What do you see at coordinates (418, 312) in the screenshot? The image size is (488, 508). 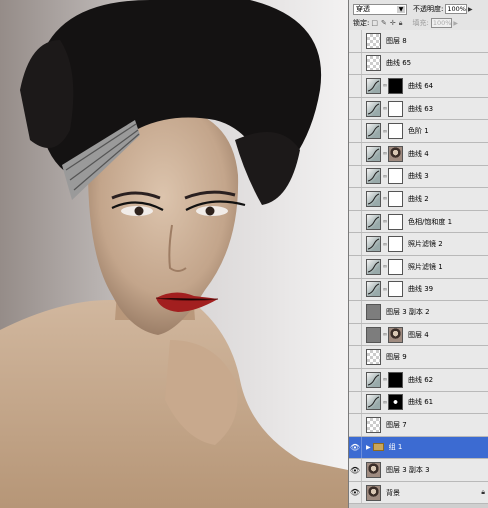 I see `layer-row: 图层 3 副本 2` at bounding box center [418, 312].